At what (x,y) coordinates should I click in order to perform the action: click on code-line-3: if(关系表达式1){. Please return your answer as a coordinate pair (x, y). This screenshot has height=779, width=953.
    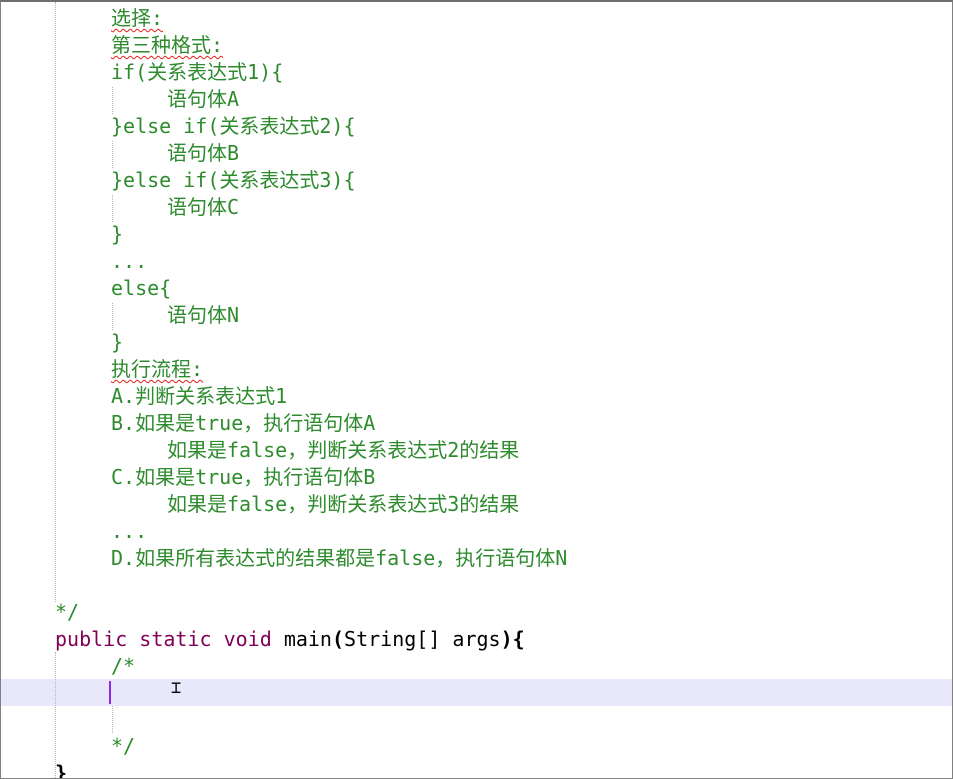
    Looking at the image, I should click on (476, 72).